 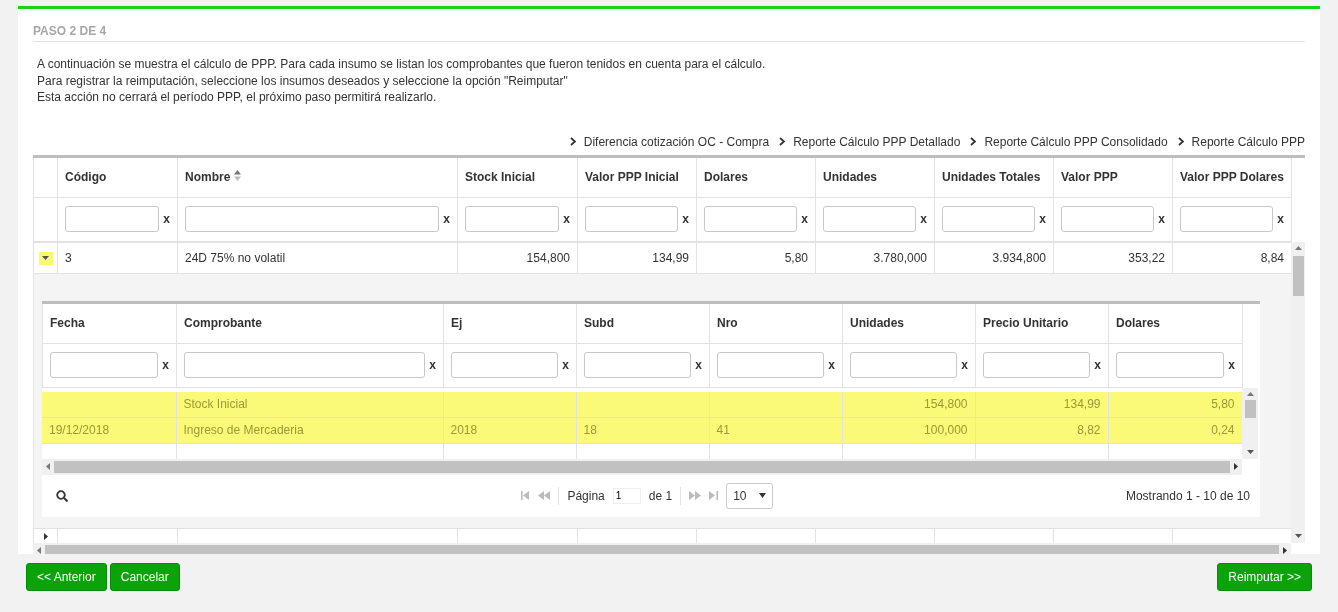 What do you see at coordinates (590, 430) in the screenshot?
I see `table-cell: 18` at bounding box center [590, 430].